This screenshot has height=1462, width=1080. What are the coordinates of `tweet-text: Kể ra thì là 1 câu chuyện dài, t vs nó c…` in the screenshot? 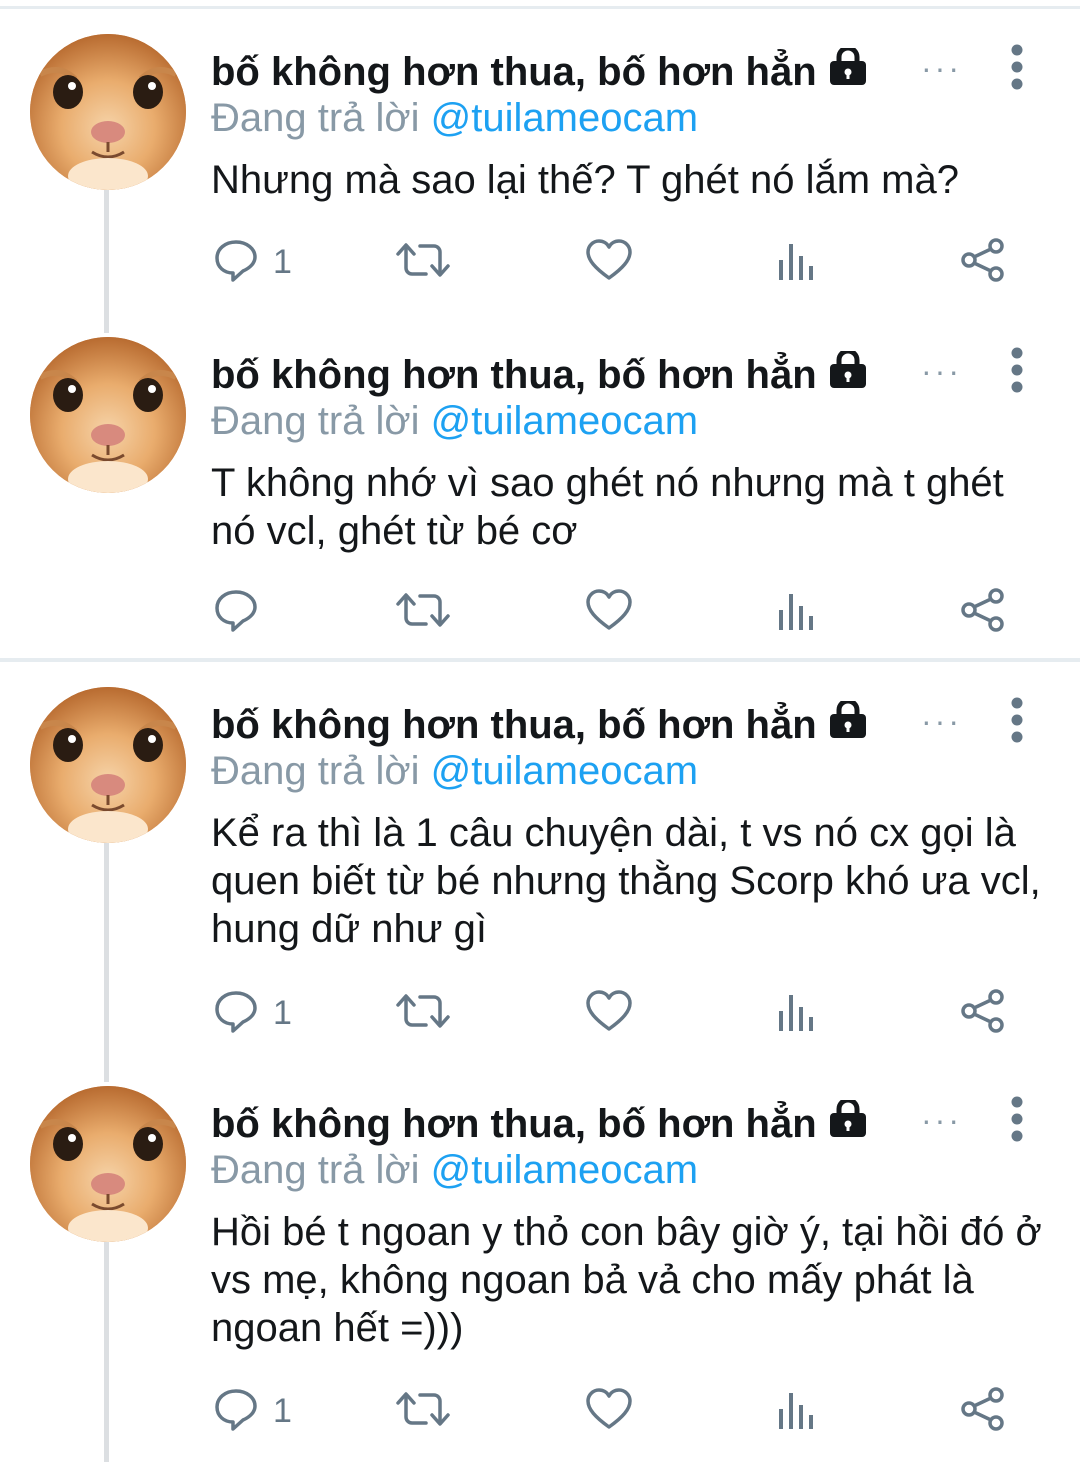 It's located at (626, 881).